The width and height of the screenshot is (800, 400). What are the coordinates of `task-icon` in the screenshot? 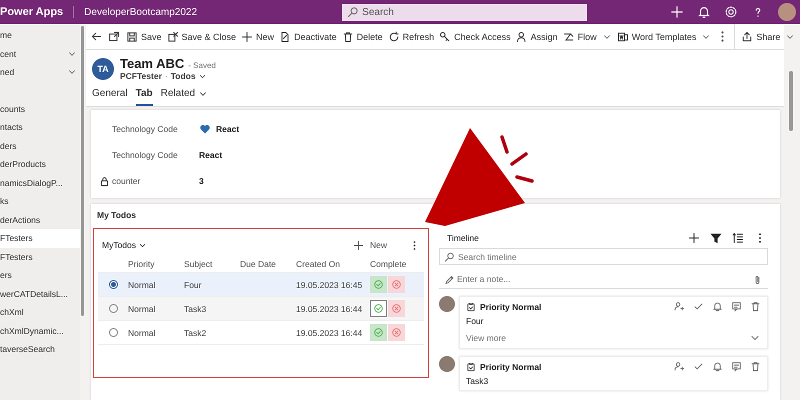 It's located at (471, 367).